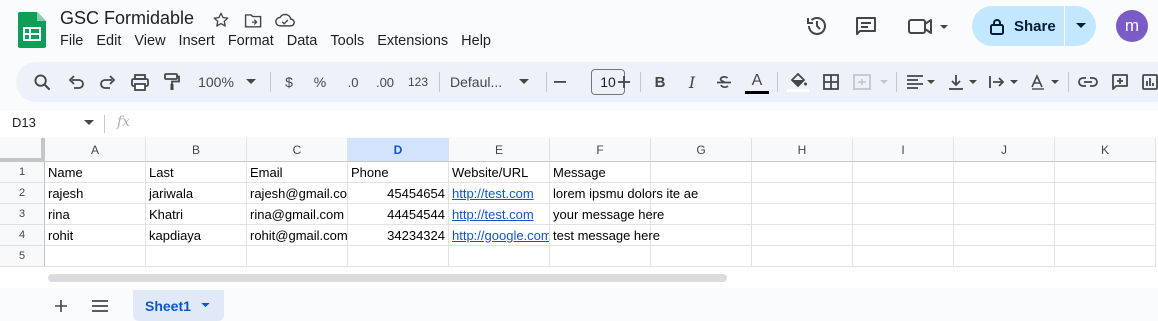  What do you see at coordinates (89, 123) in the screenshot?
I see `name-box-dropdown-icon` at bounding box center [89, 123].